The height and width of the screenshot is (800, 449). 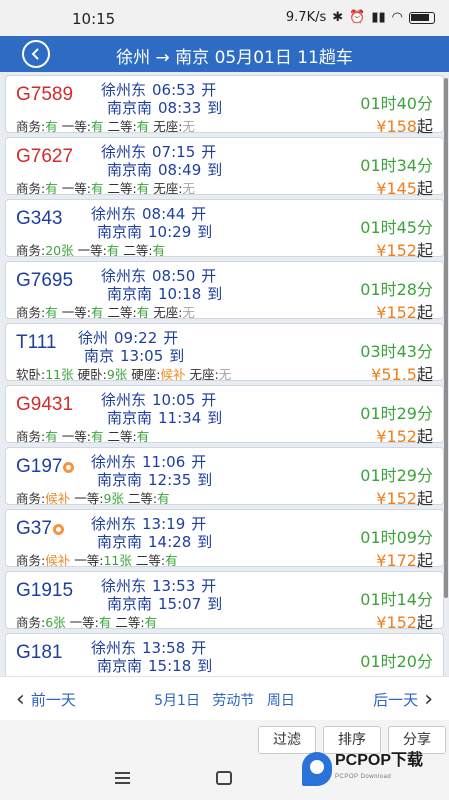 I want to click on trip-duration: 01时14分, so click(x=396, y=599).